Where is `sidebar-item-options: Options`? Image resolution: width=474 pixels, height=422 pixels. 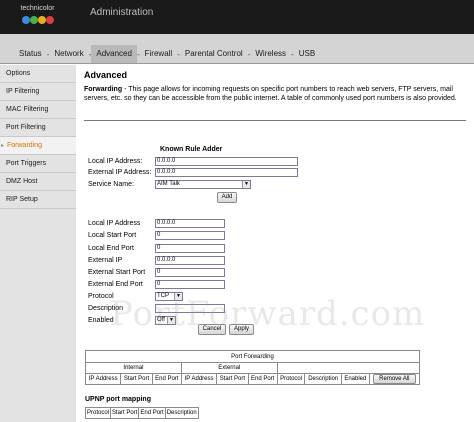
sidebar-item-options: Options is located at coordinates (38, 74).